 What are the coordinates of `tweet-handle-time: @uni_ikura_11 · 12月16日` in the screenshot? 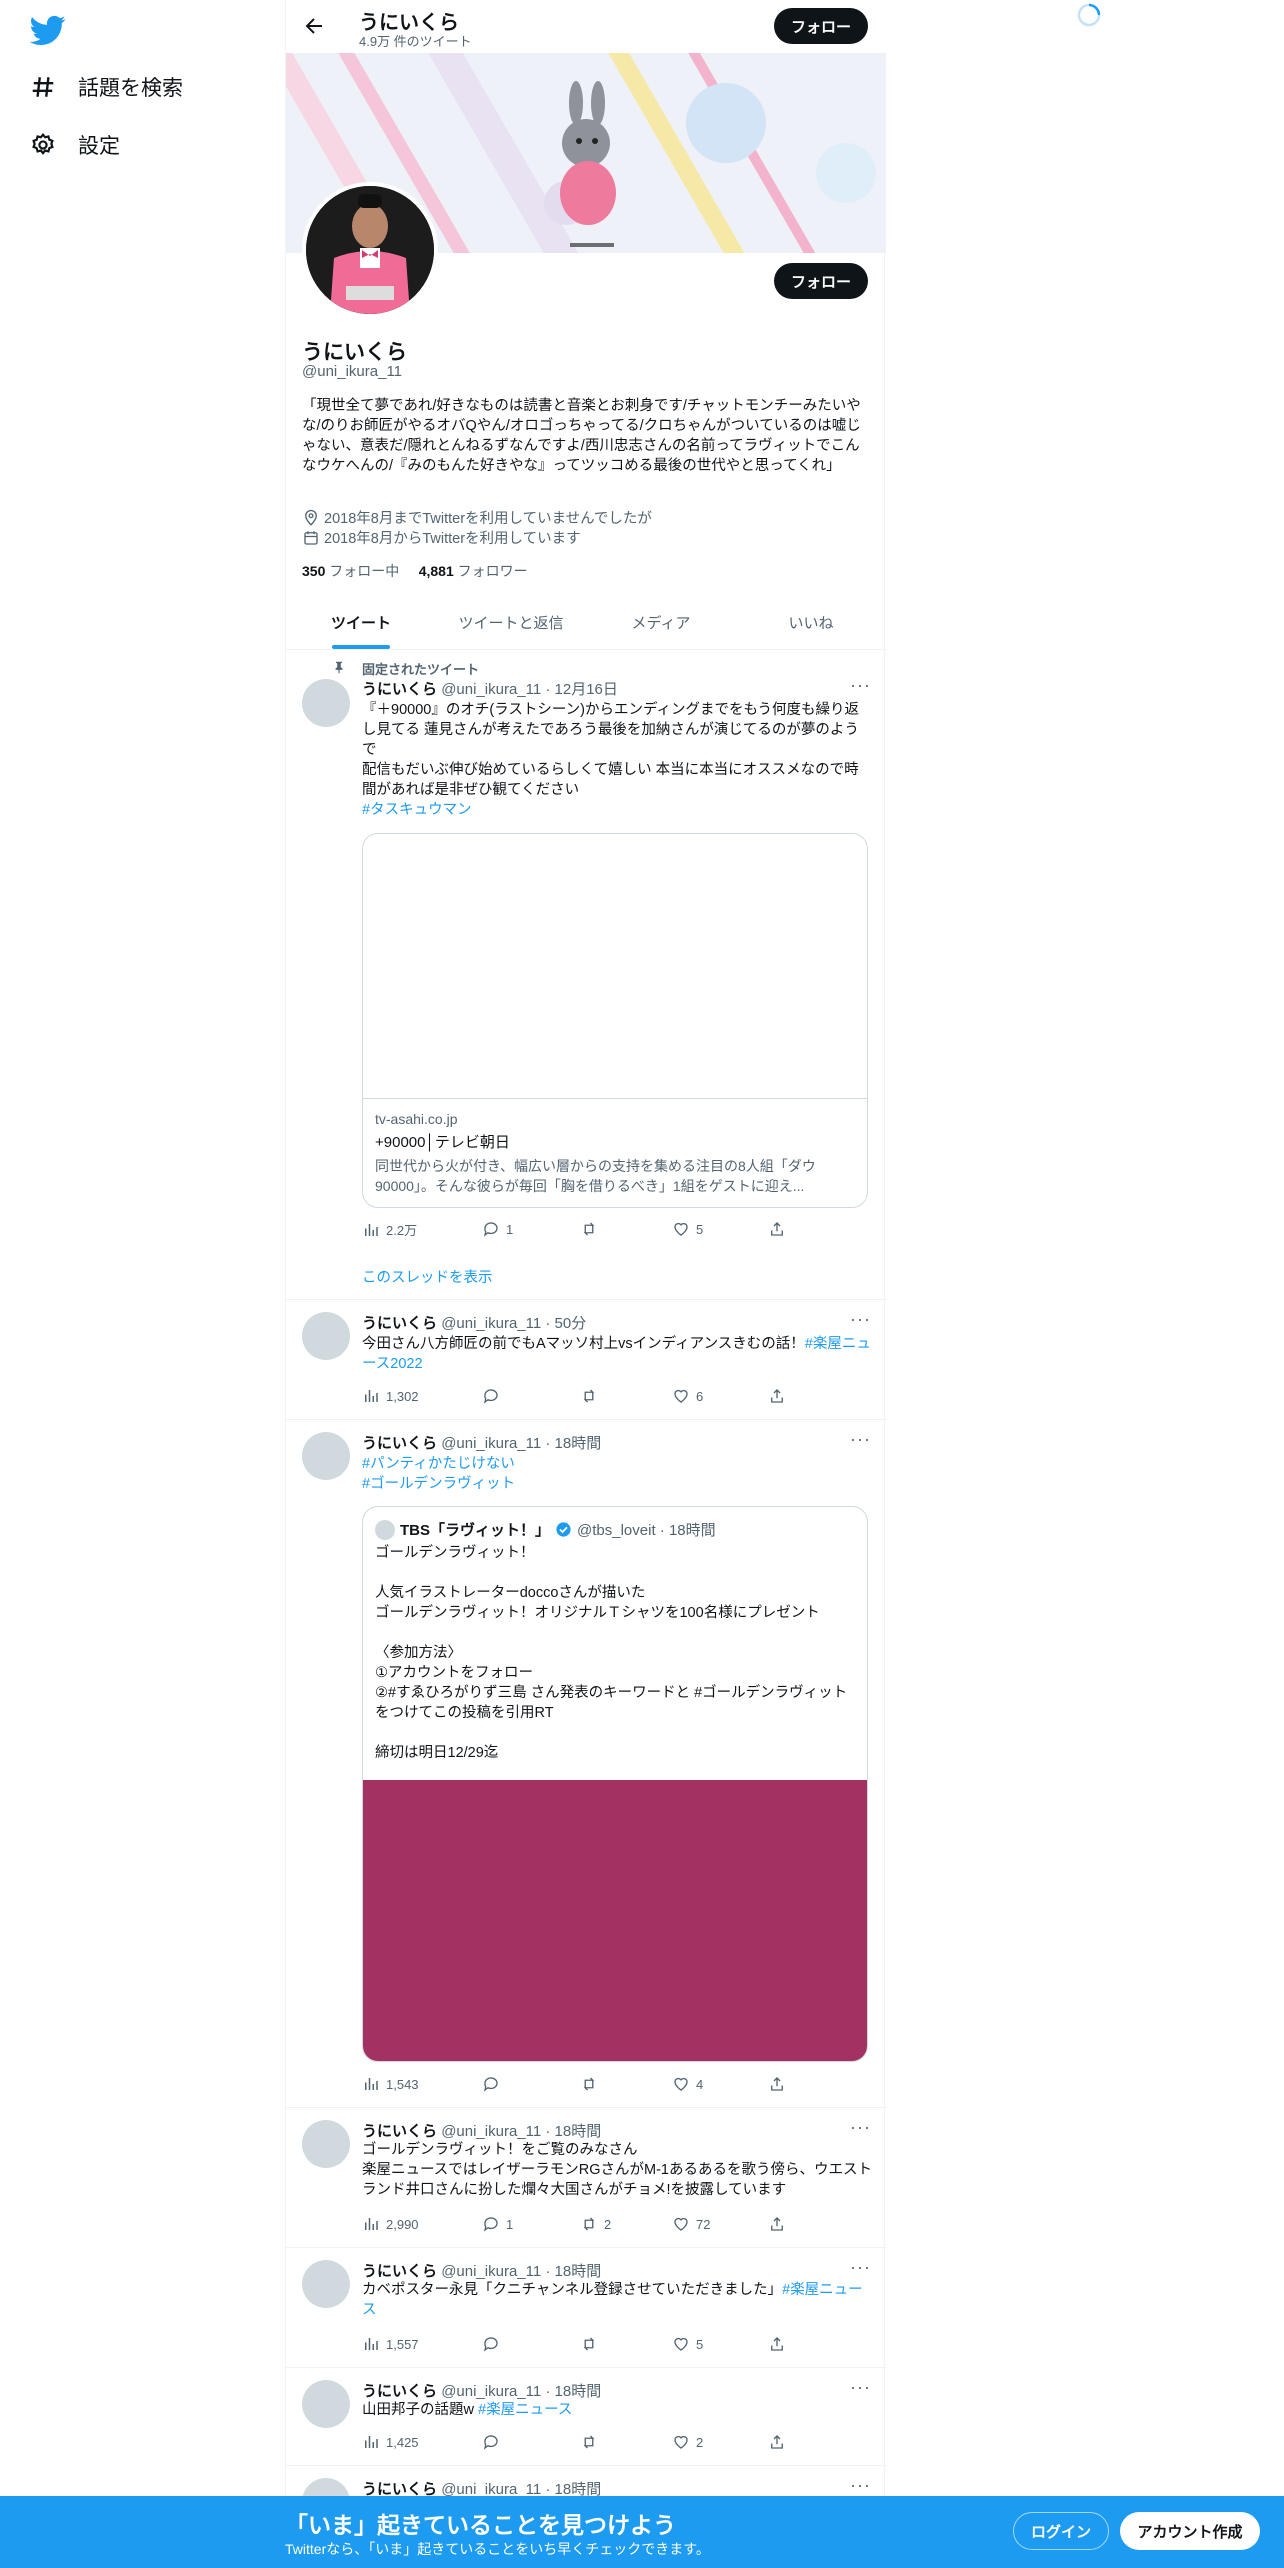 It's located at (529, 689).